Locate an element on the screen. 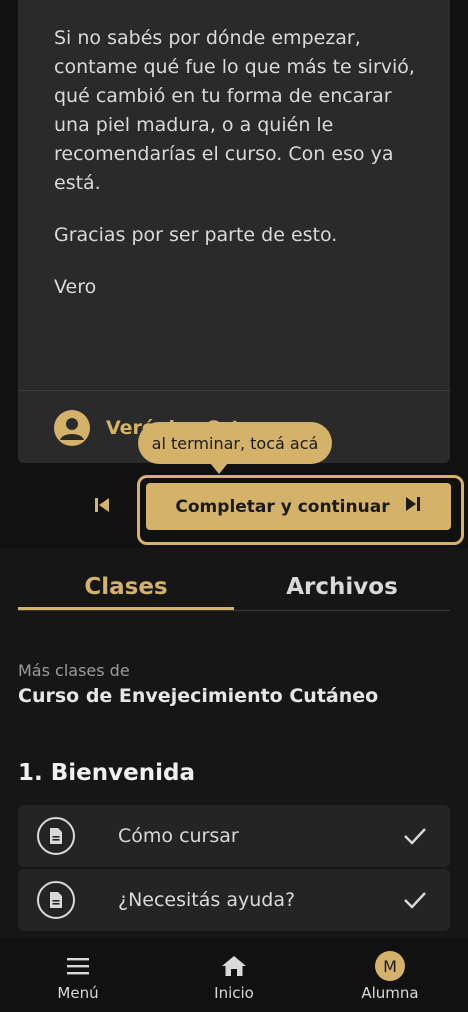 The height and width of the screenshot is (1012, 468). skip-next-icon is located at coordinates (413, 506).